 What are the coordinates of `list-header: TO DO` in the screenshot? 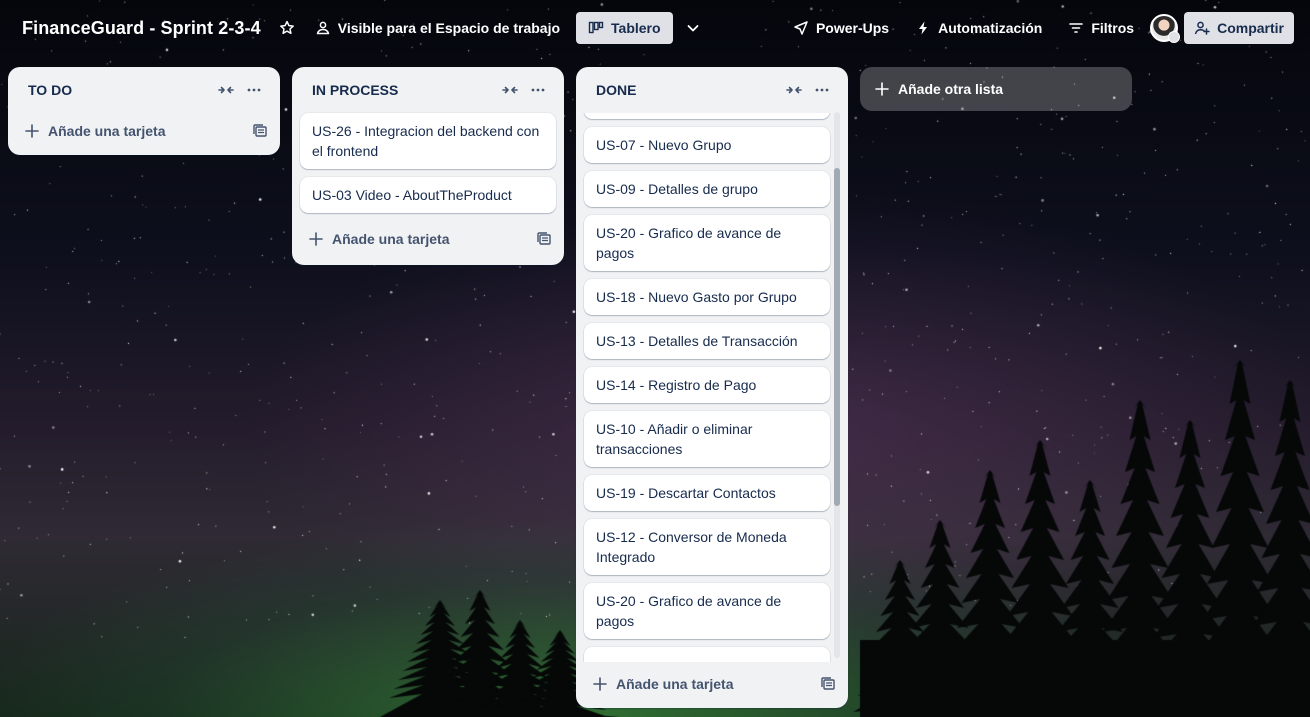 It's located at (144, 90).